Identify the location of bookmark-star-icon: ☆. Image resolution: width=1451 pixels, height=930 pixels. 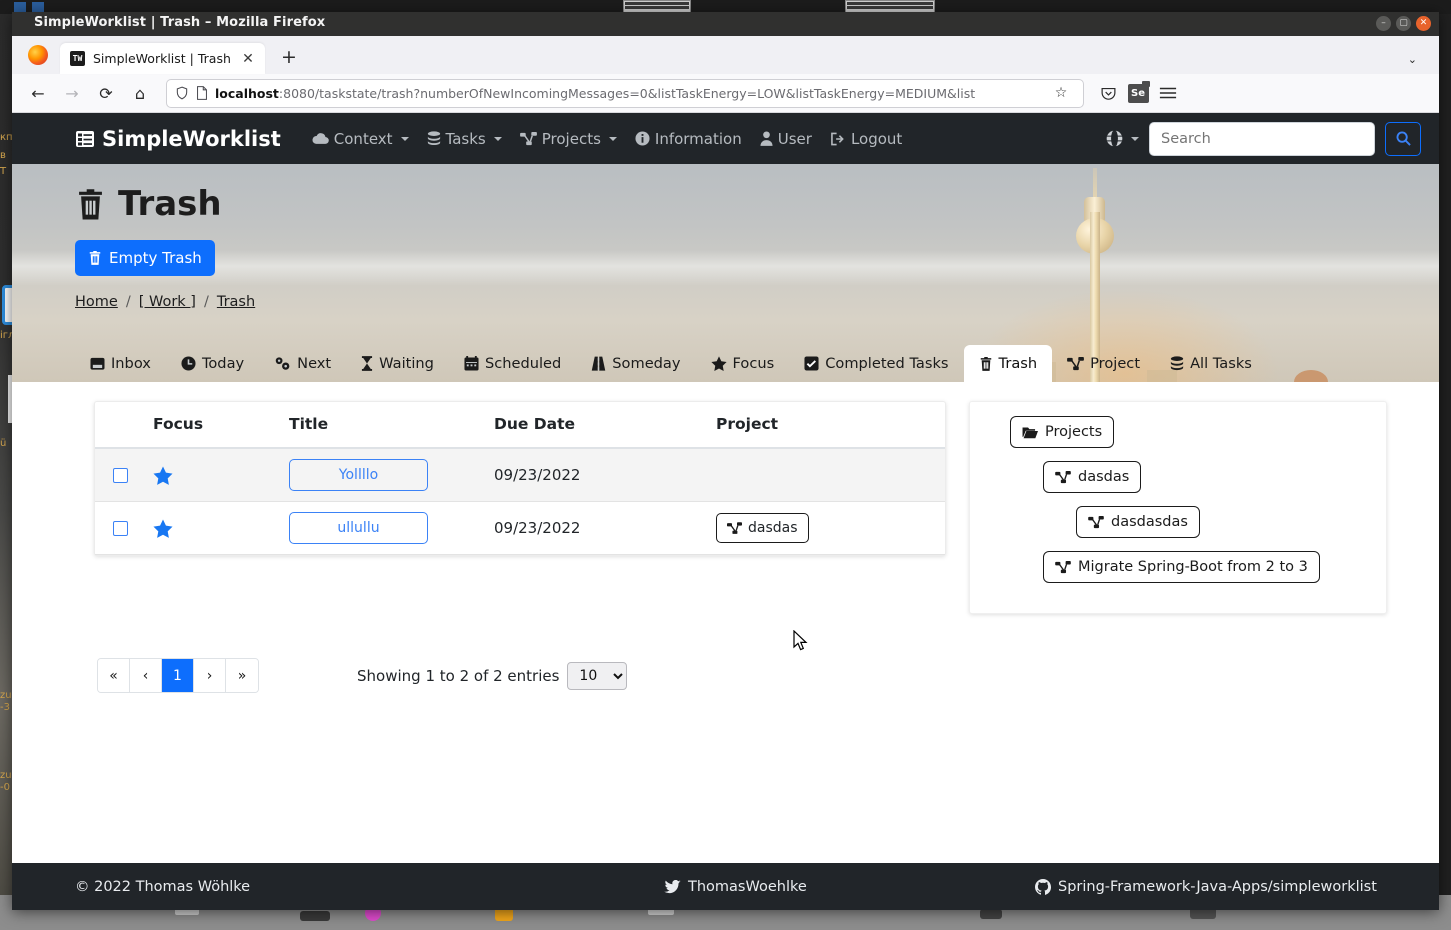
(1061, 93).